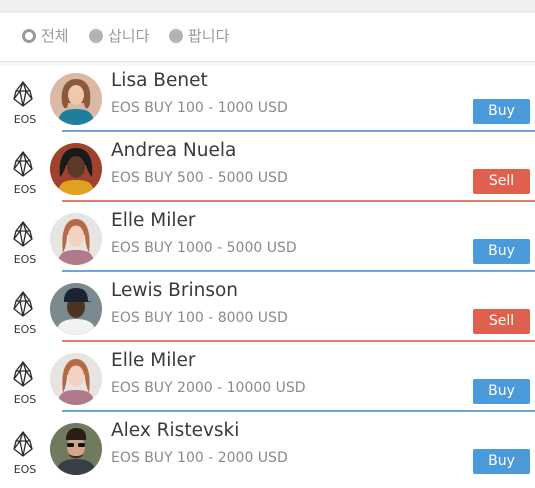 The image size is (535, 488). What do you see at coordinates (209, 36) in the screenshot?
I see `filter-sell-label: 팝니다` at bounding box center [209, 36].